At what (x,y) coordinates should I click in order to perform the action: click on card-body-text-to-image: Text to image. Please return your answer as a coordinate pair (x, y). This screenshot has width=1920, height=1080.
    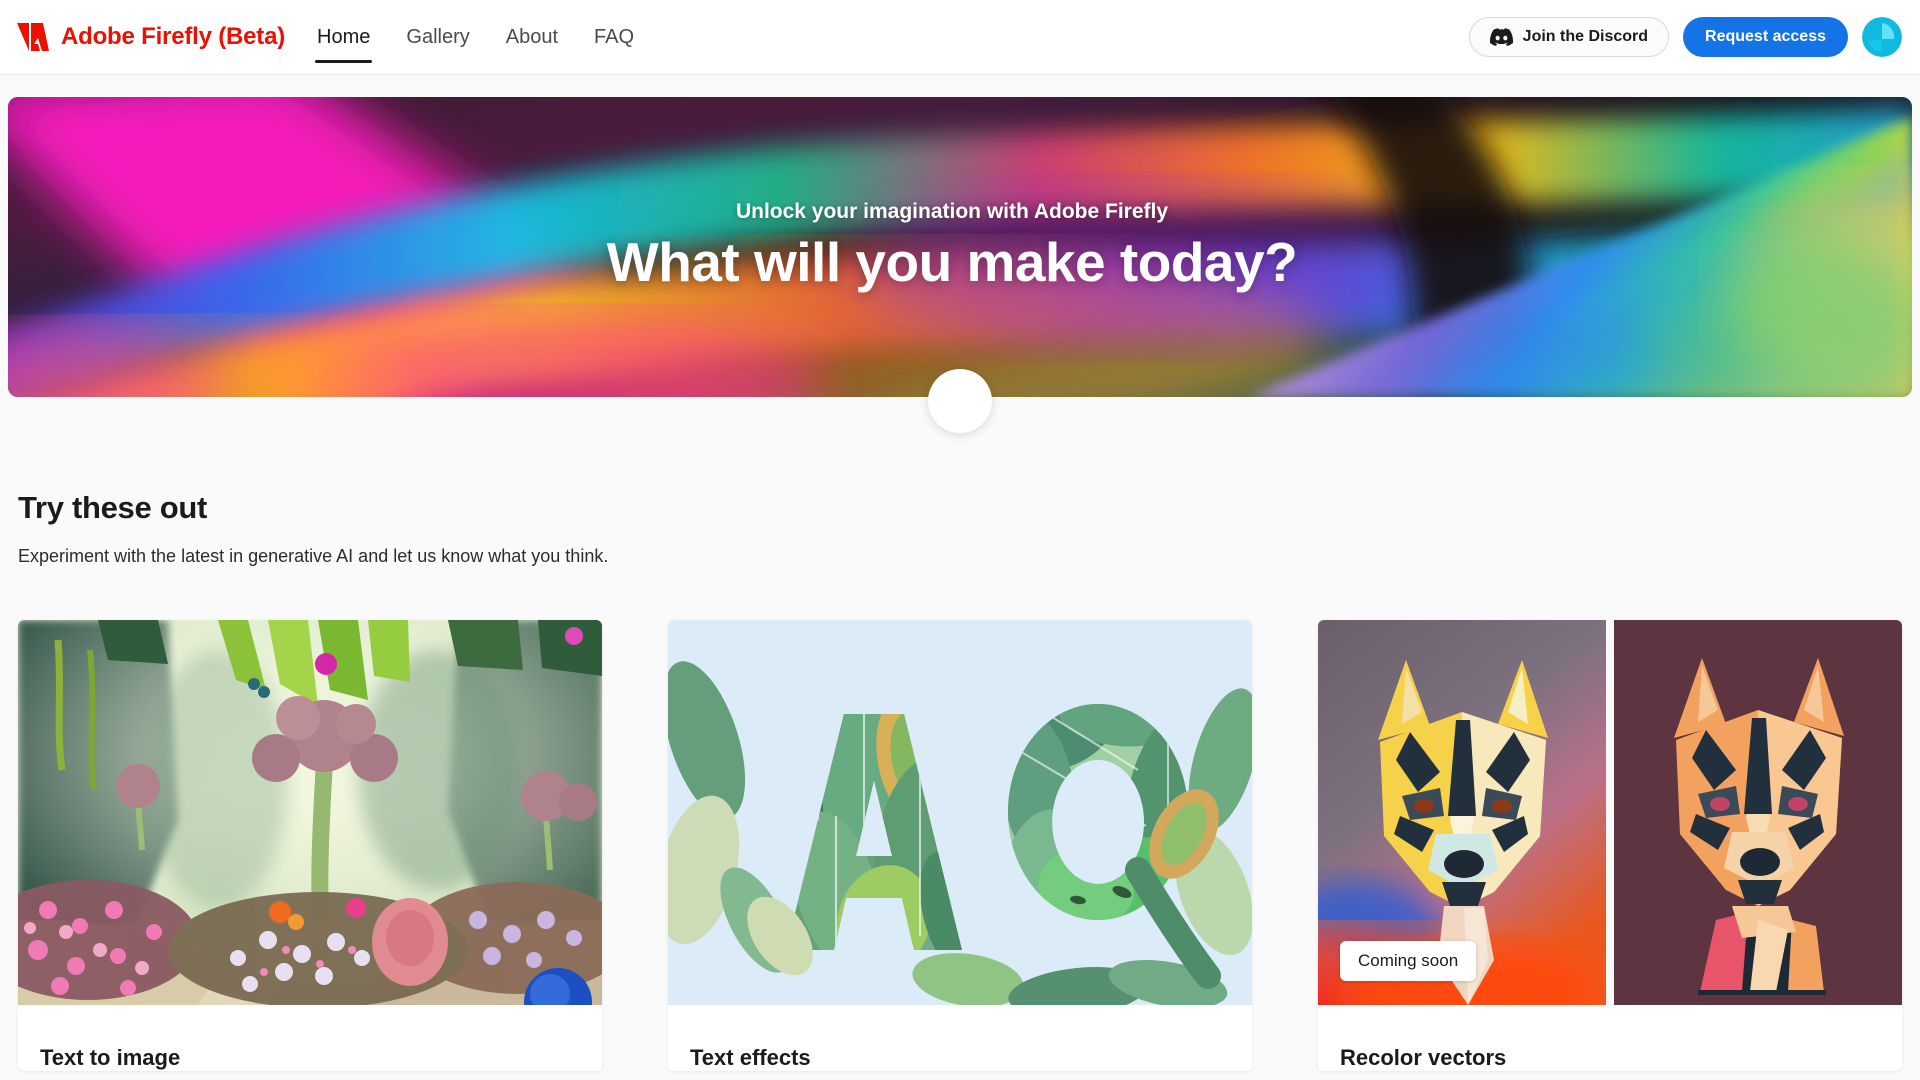
    Looking at the image, I should click on (310, 1038).